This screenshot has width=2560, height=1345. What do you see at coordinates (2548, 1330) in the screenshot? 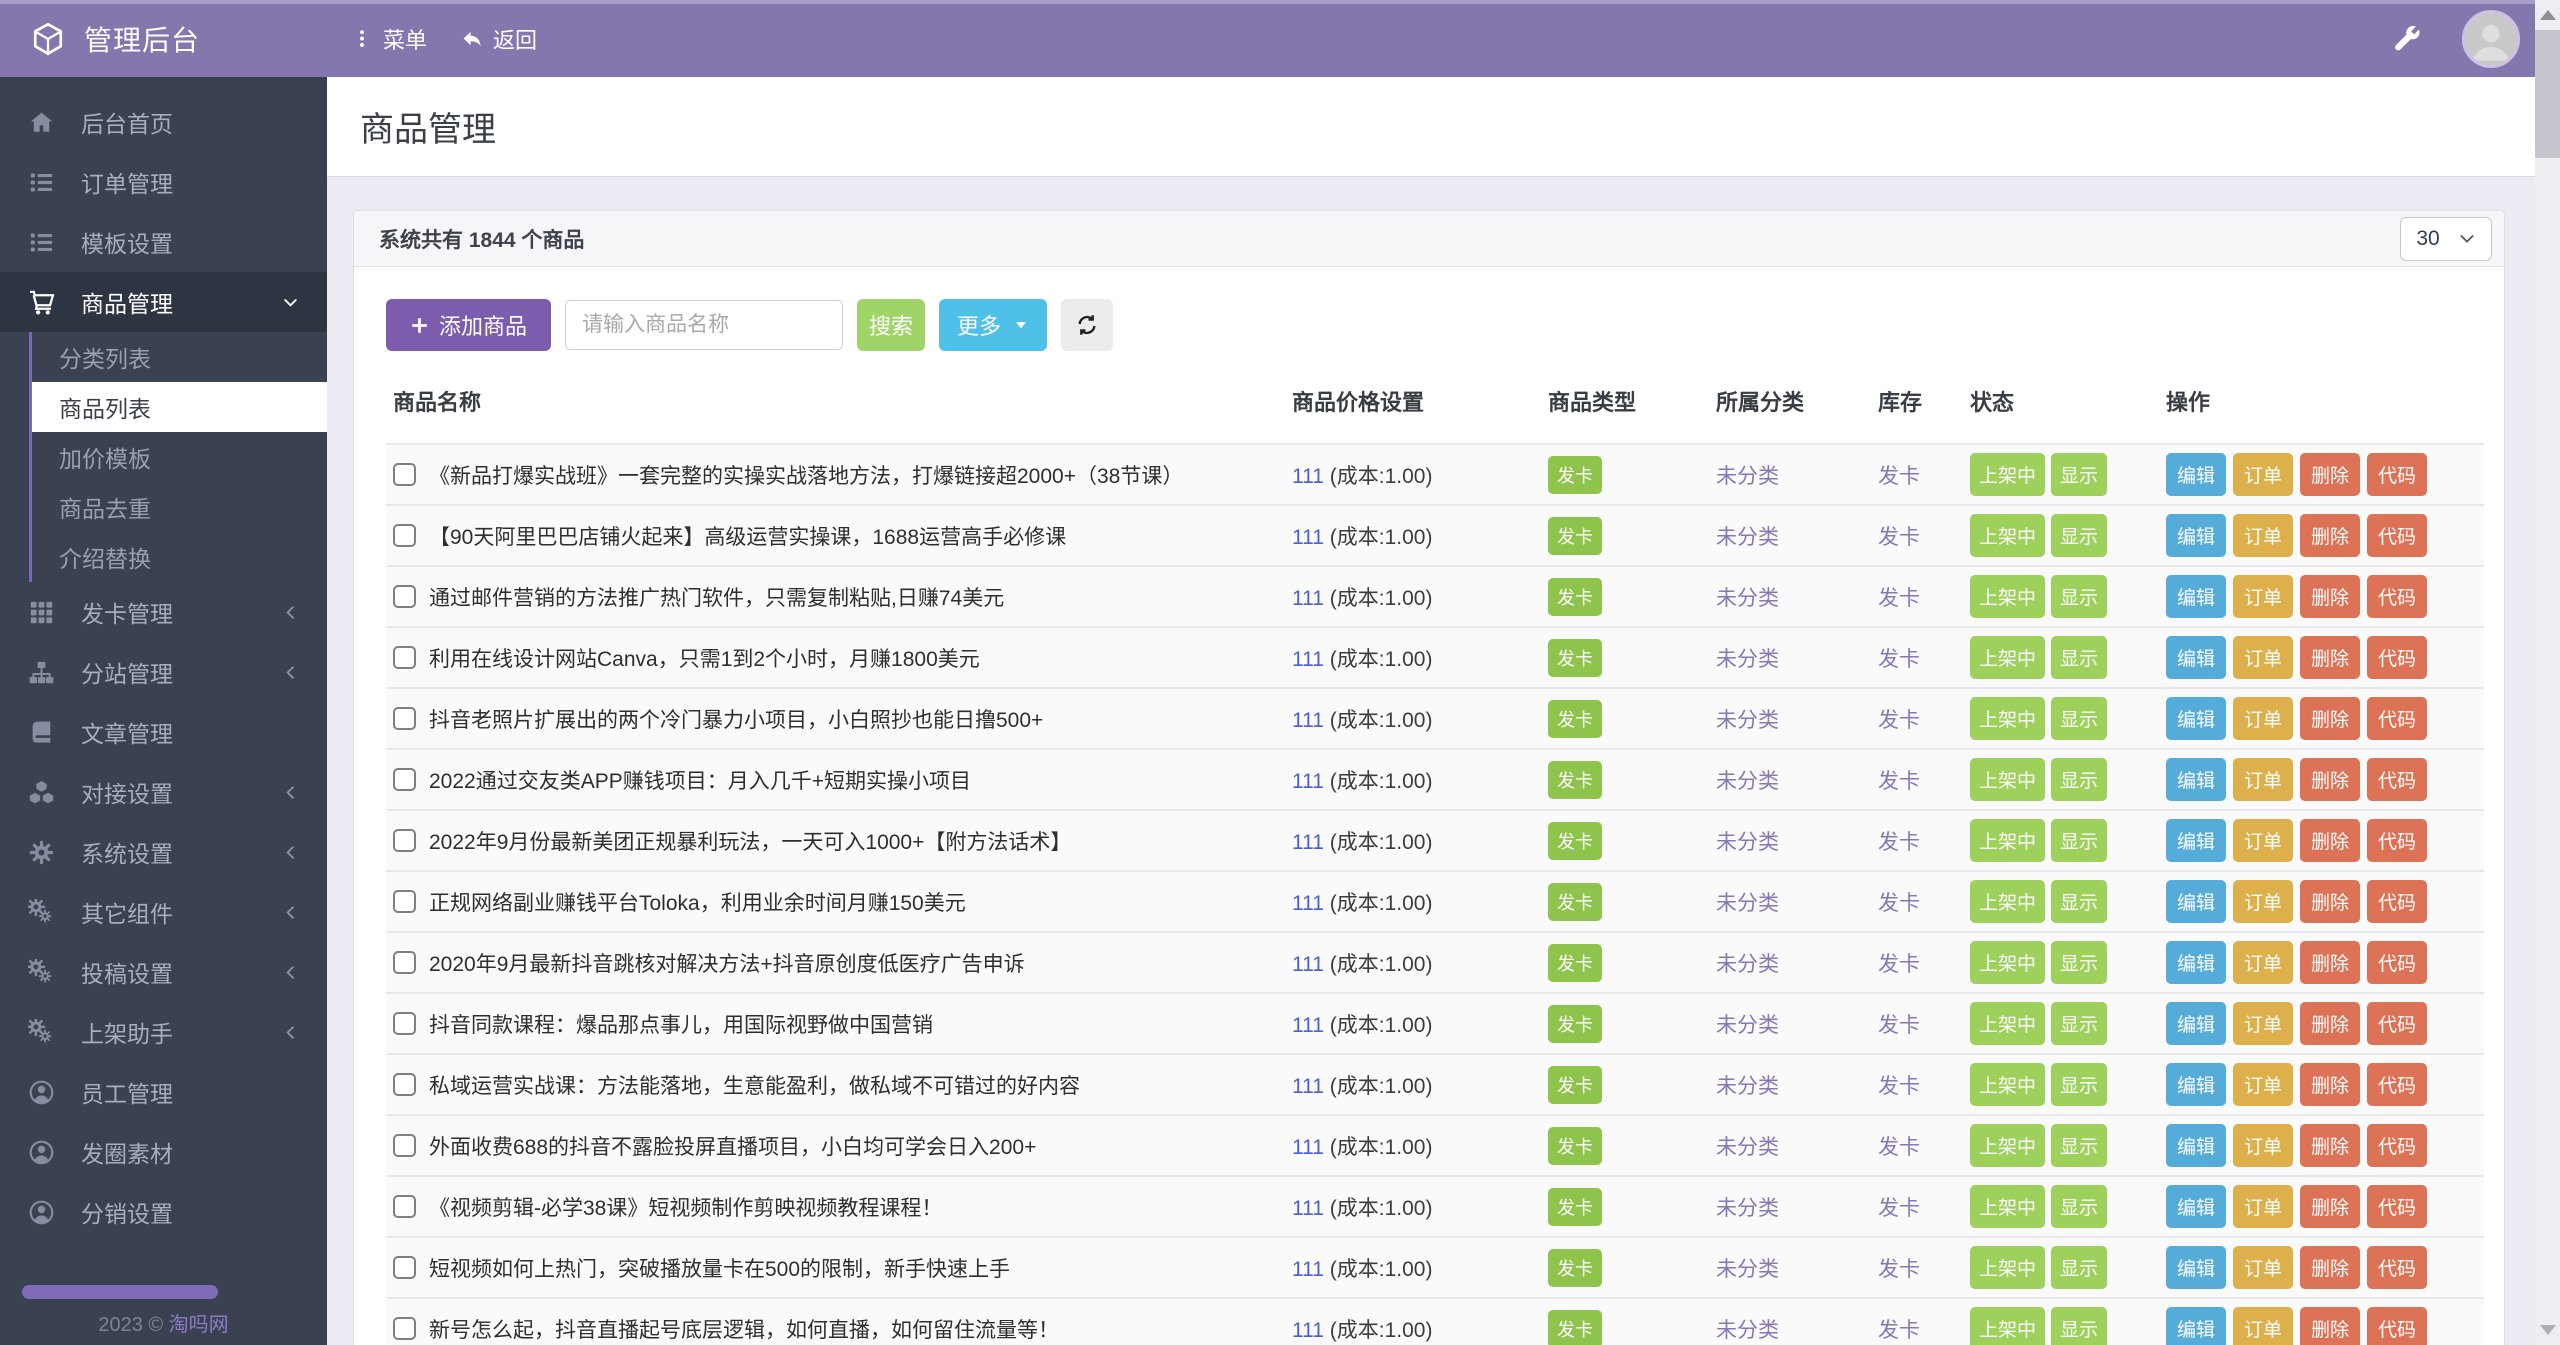
I see `scrollbar-down-arrow` at bounding box center [2548, 1330].